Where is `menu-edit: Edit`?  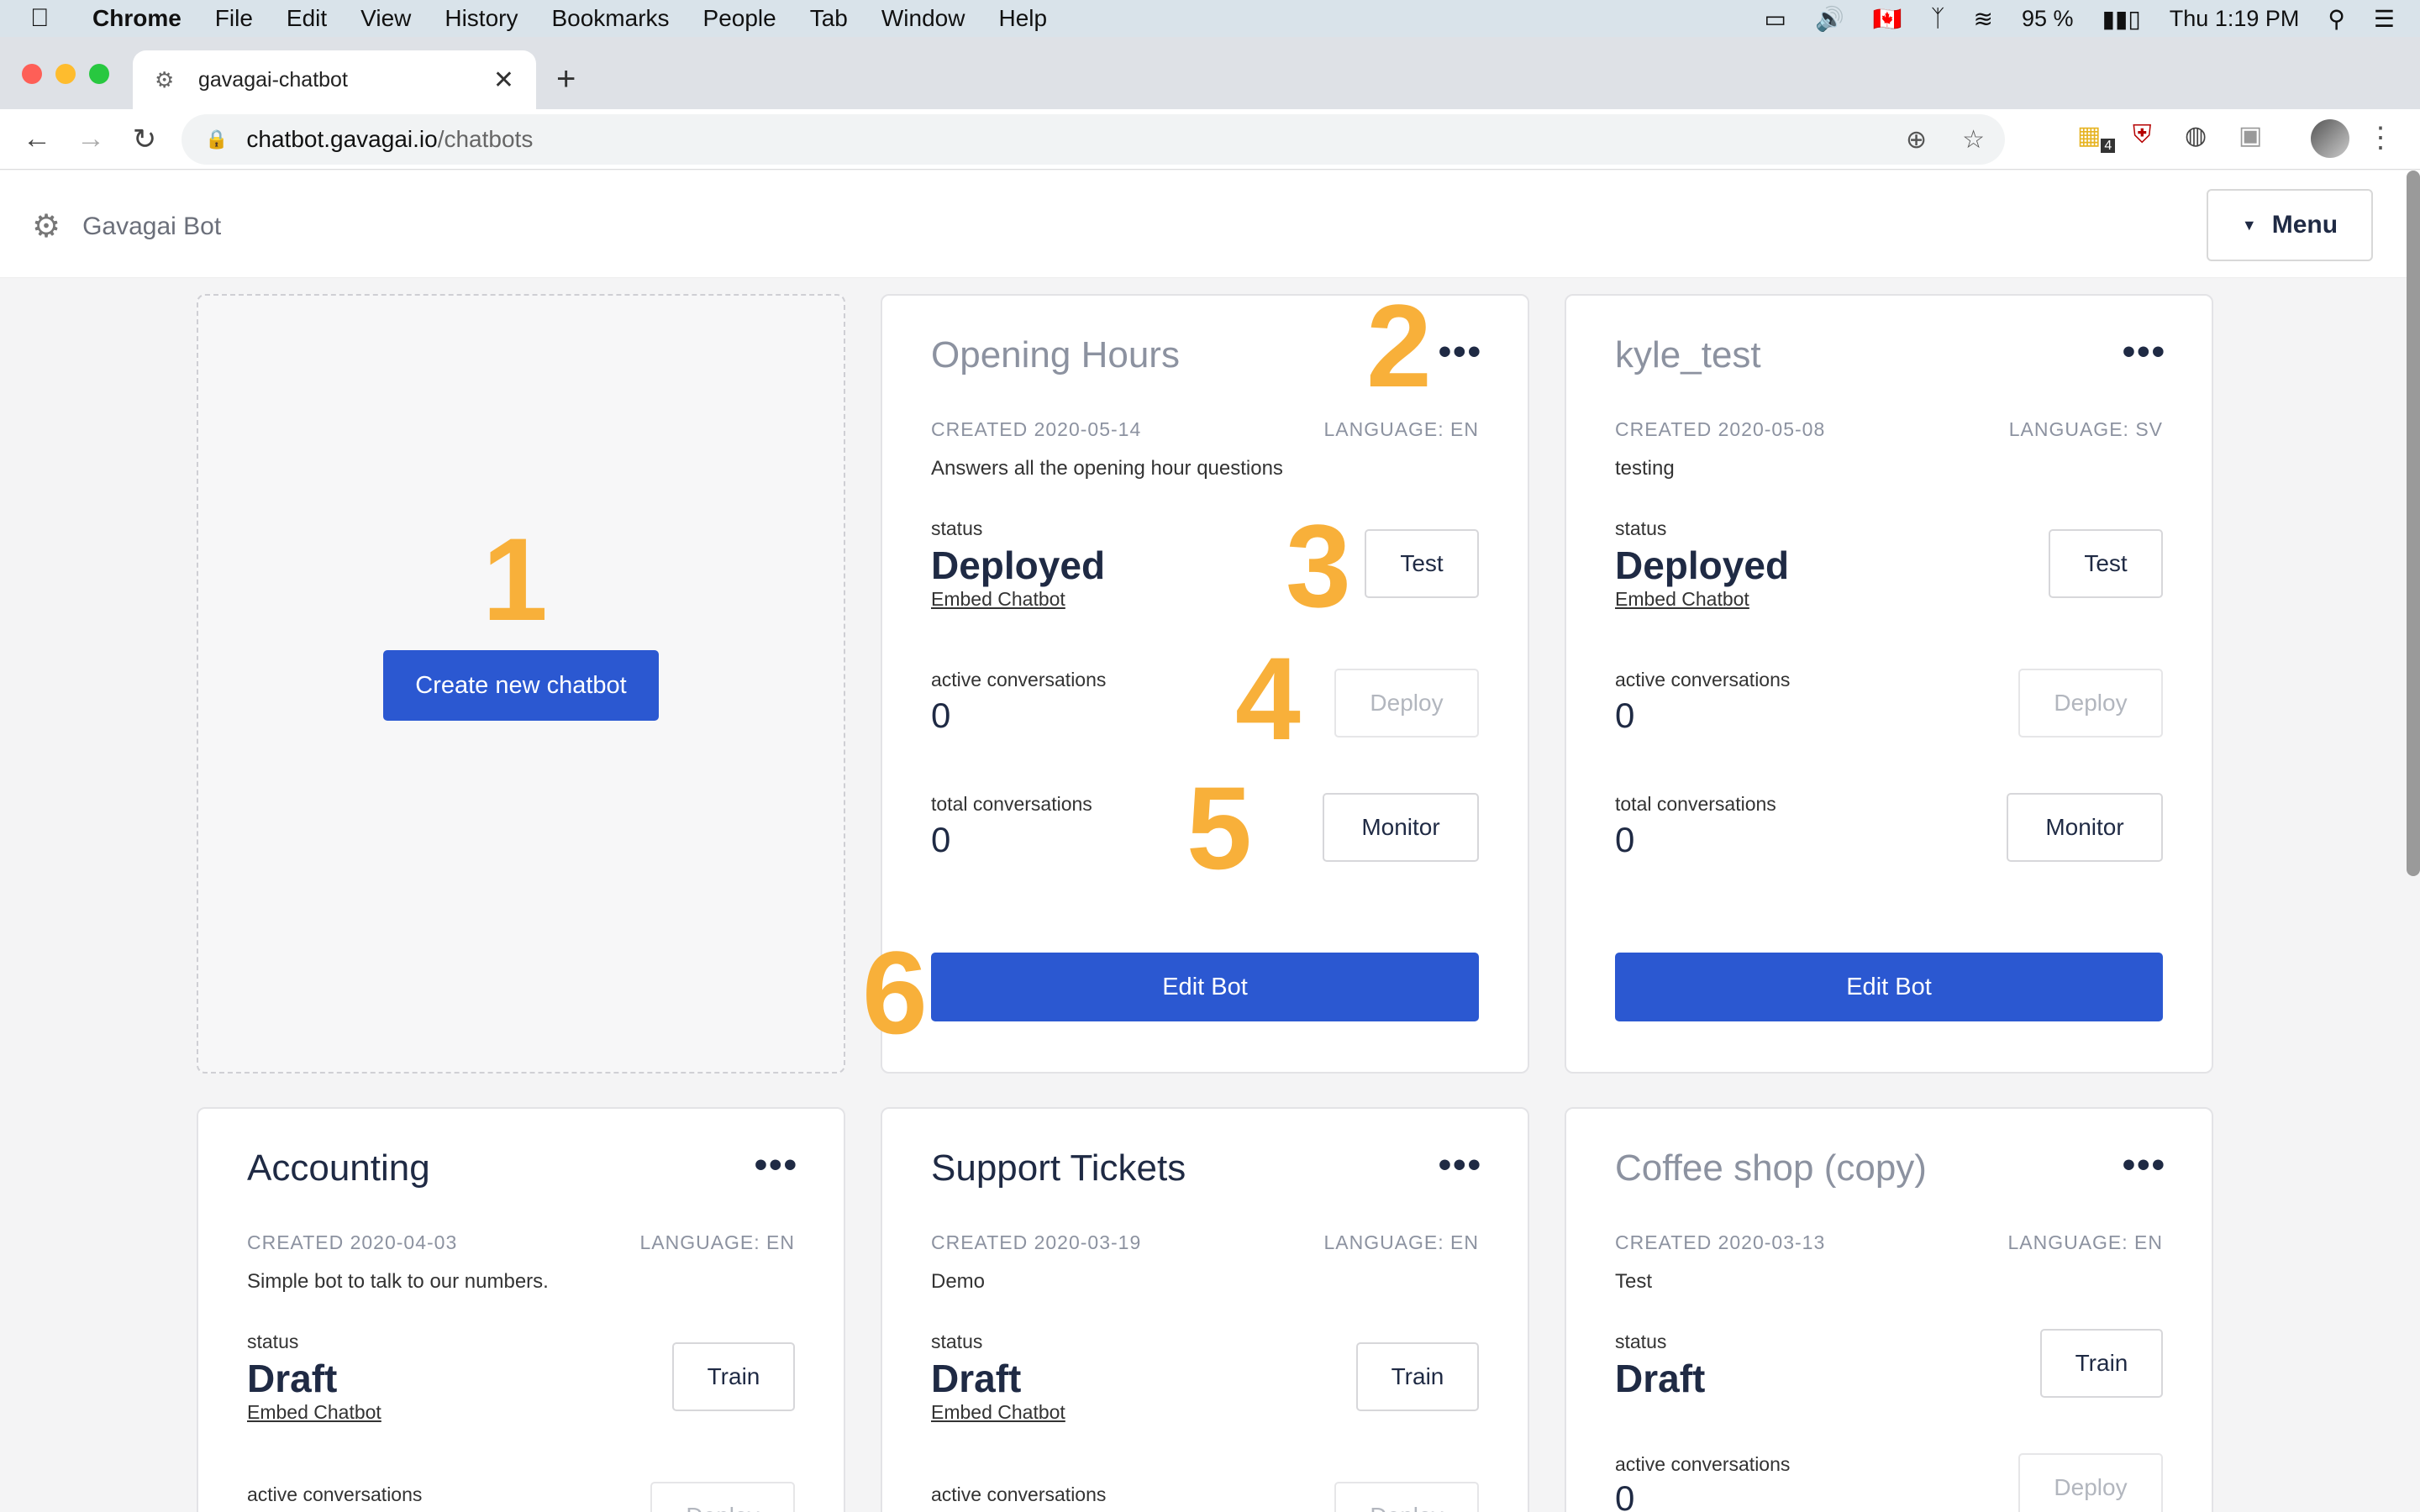 menu-edit: Edit is located at coordinates (307, 18).